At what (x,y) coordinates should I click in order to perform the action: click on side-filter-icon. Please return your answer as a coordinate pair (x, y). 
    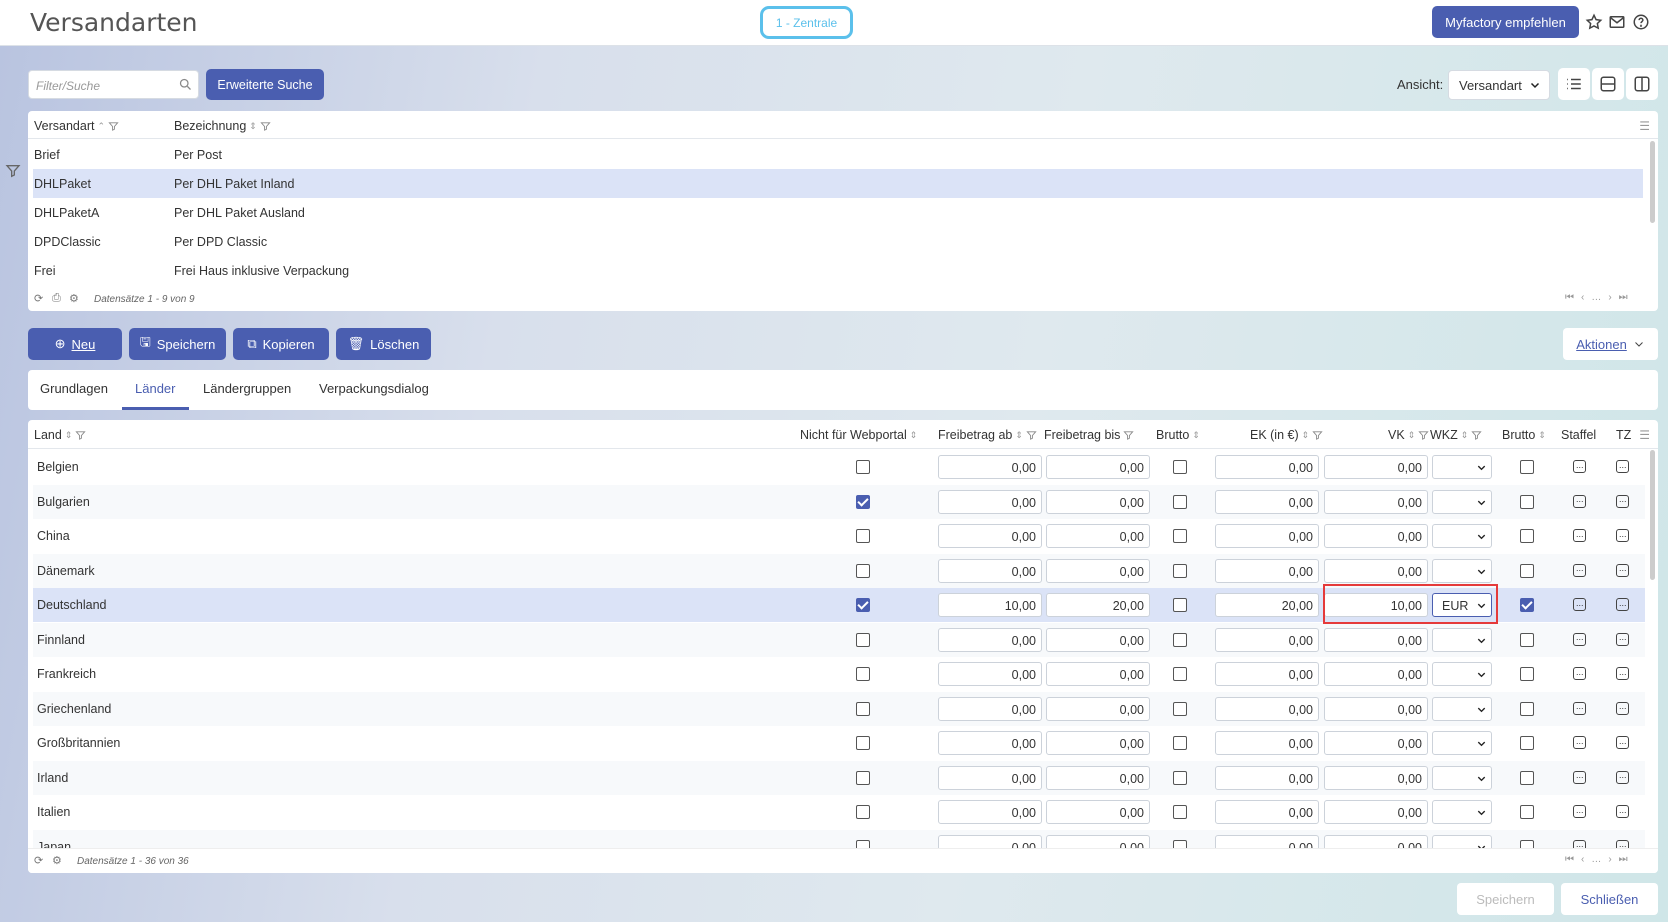
    Looking at the image, I should click on (13, 171).